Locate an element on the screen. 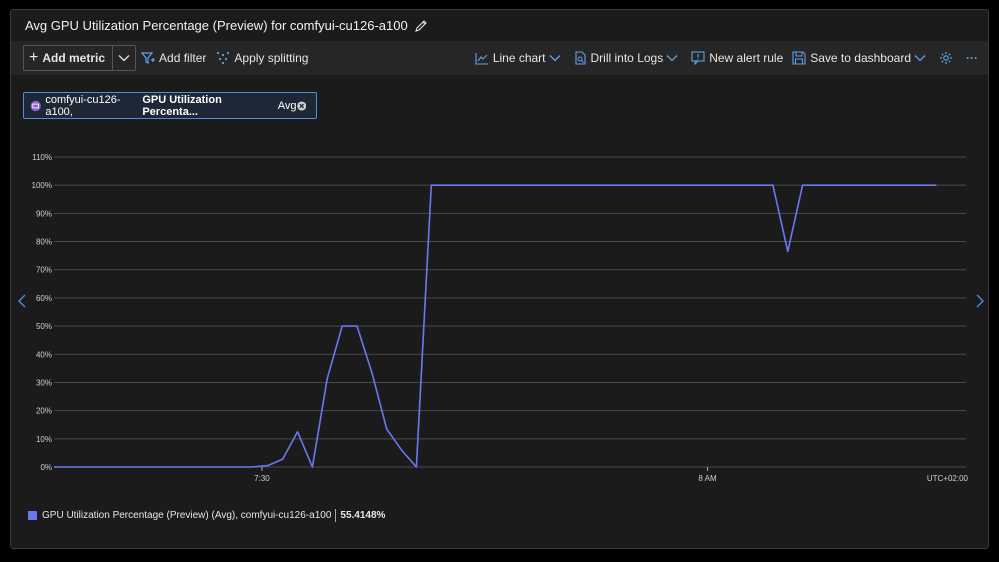  apply-splitting-button: Apply splitting is located at coordinates (262, 58).